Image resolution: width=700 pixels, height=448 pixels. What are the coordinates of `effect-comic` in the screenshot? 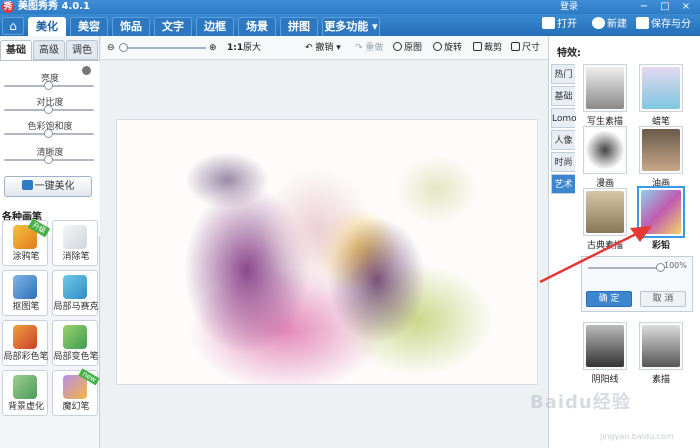 It's located at (605, 150).